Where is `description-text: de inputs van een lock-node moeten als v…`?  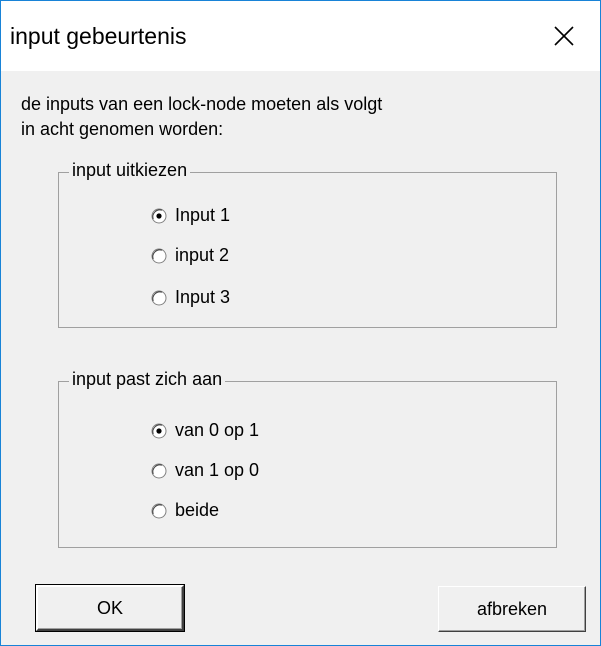
description-text: de inputs van een lock-node moeten als v… is located at coordinates (202, 116).